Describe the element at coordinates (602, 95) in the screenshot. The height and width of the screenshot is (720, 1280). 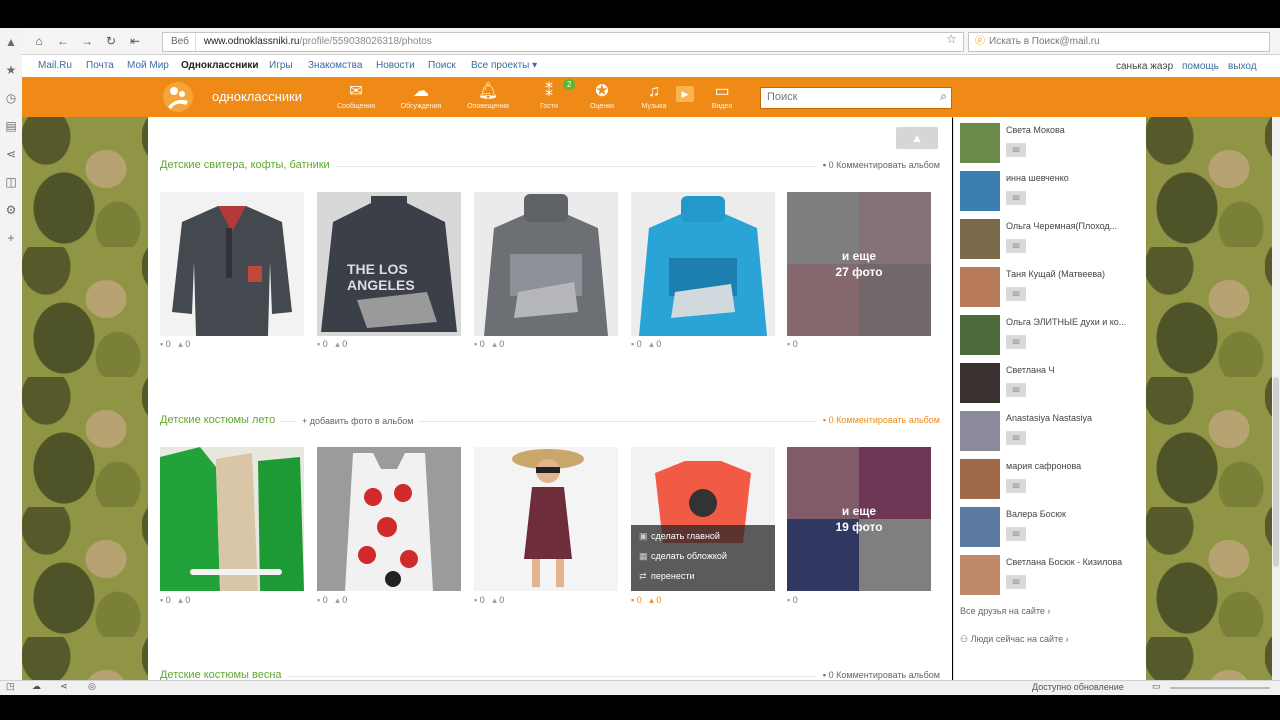
I see `nav-ratings: ✪ Оценки` at that location.